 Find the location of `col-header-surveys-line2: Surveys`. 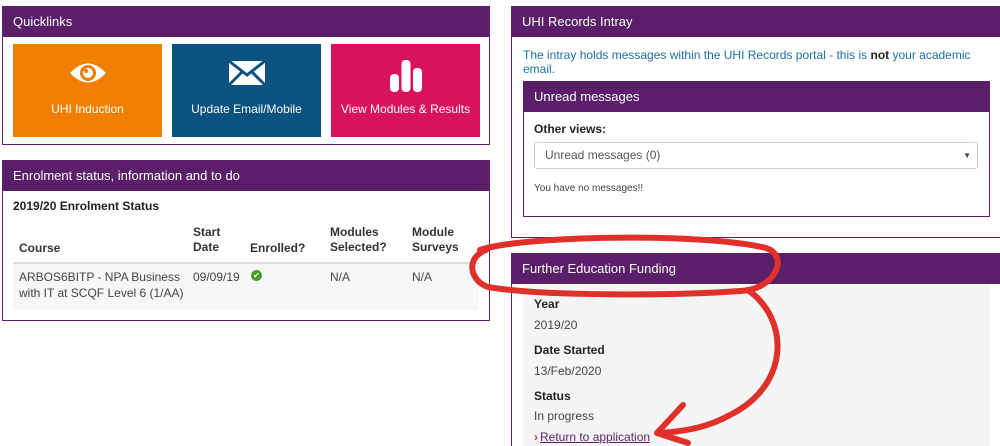

col-header-surveys-line2: Surveys is located at coordinates (435, 247).